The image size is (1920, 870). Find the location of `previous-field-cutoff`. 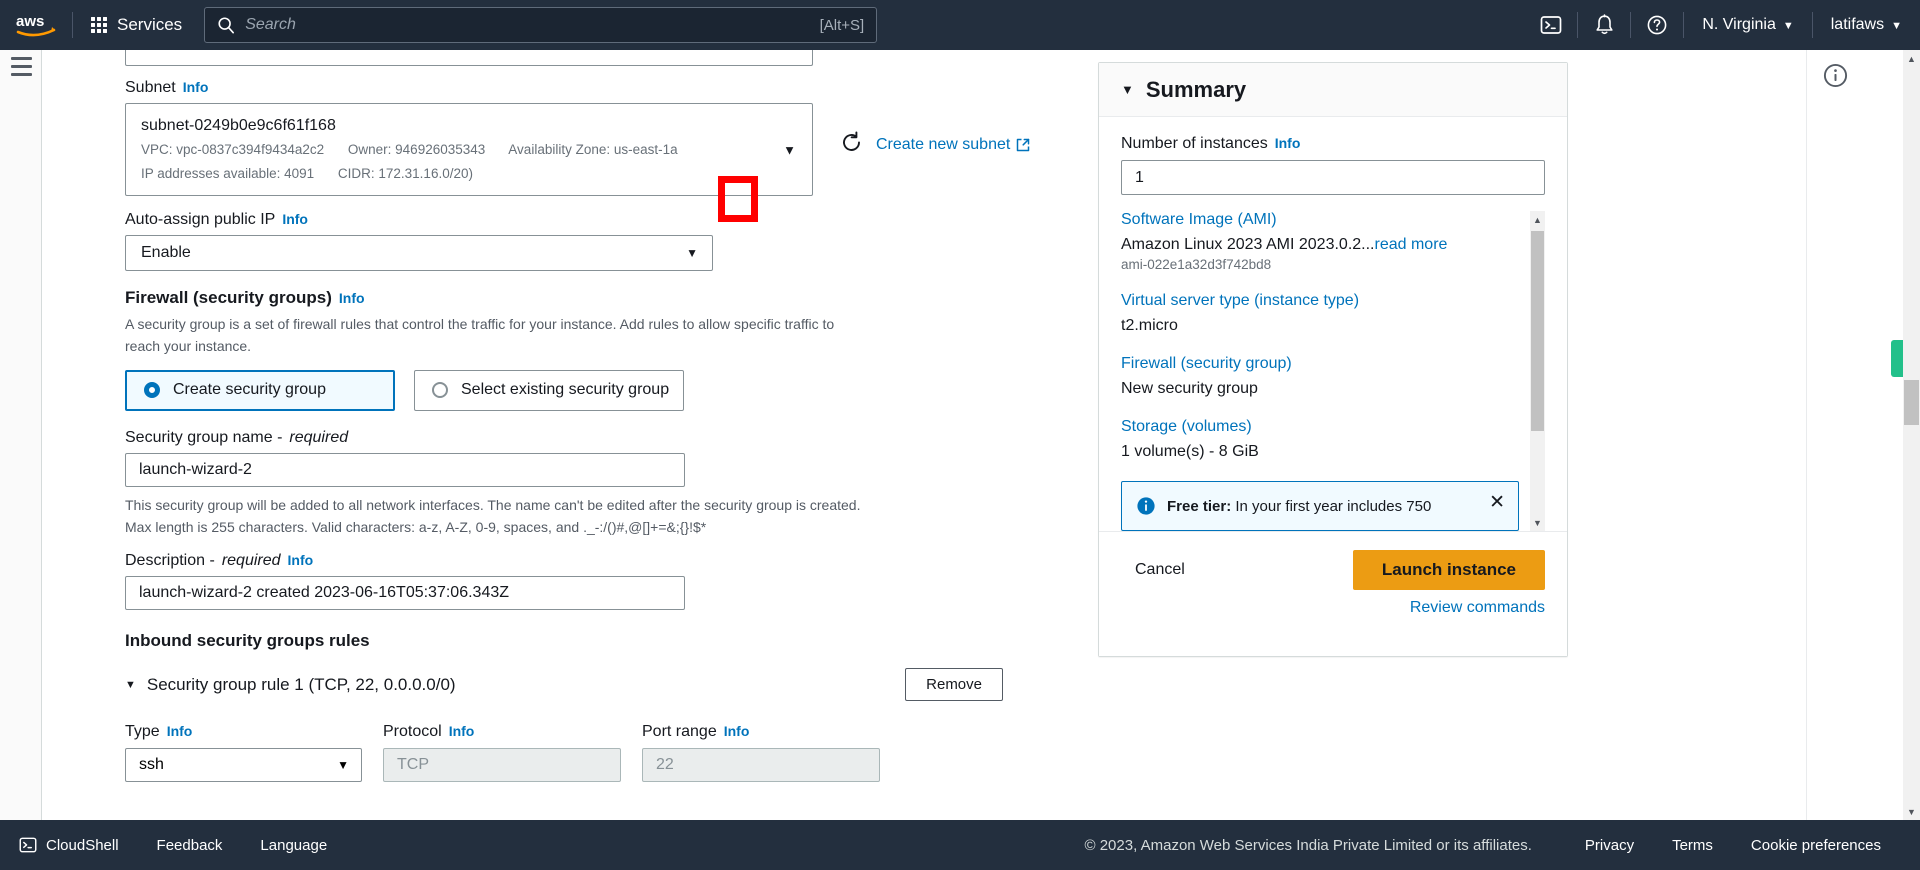

previous-field-cutoff is located at coordinates (469, 58).